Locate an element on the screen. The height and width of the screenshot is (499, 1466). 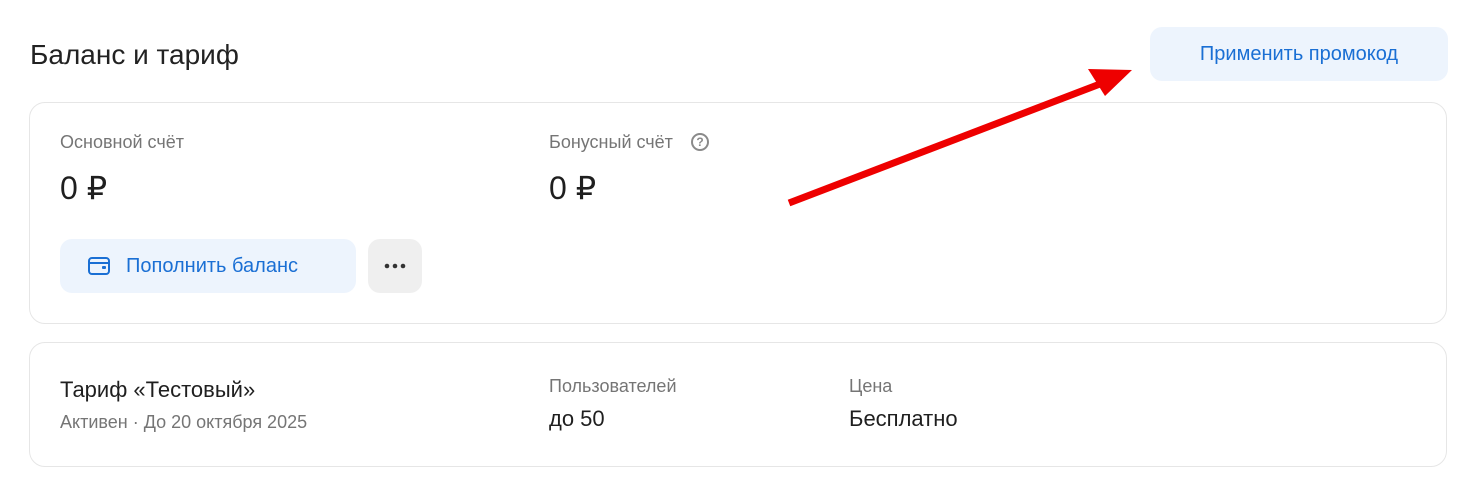
main-account-amount: 0 ₽ is located at coordinates (84, 188).